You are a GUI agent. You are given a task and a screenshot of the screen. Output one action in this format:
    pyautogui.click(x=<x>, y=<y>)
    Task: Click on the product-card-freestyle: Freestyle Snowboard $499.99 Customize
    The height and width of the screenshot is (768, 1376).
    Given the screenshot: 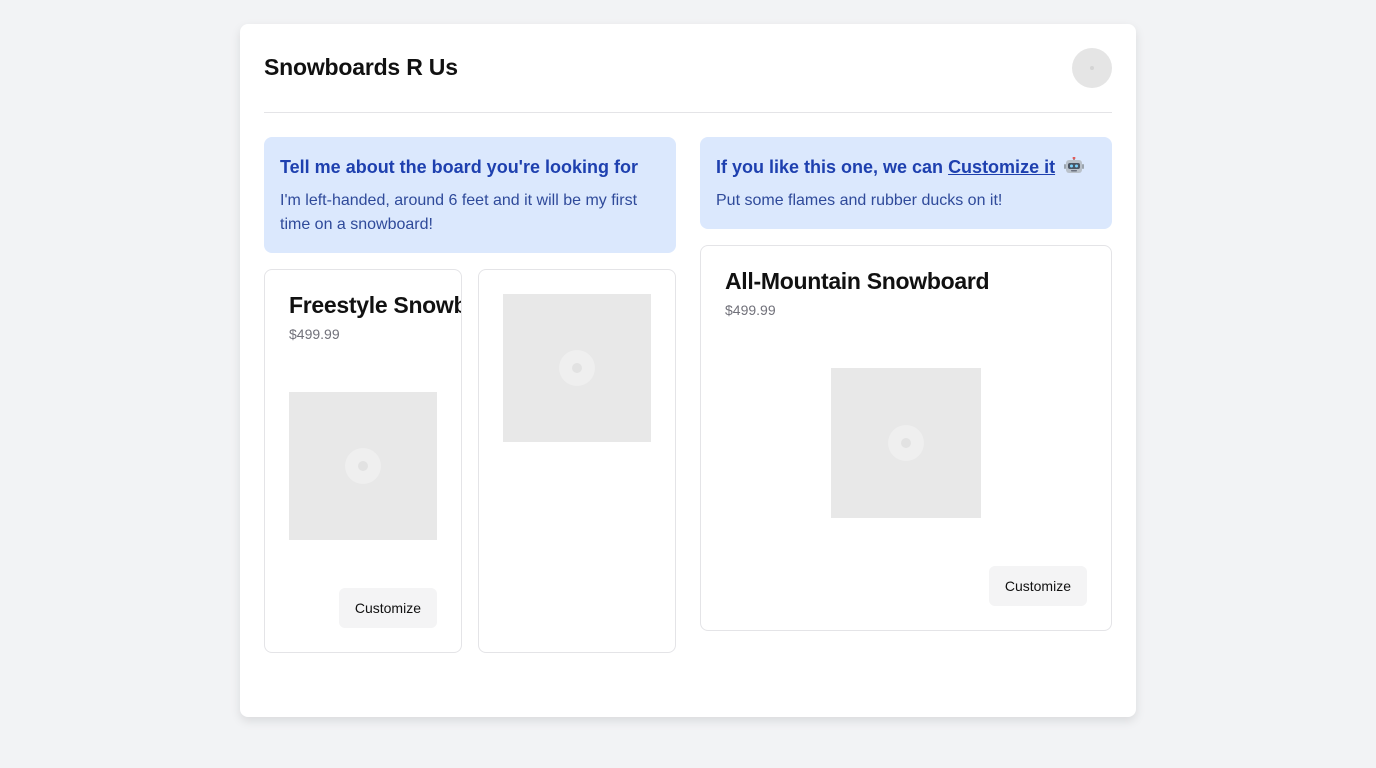 What is the action you would take?
    pyautogui.click(x=363, y=461)
    